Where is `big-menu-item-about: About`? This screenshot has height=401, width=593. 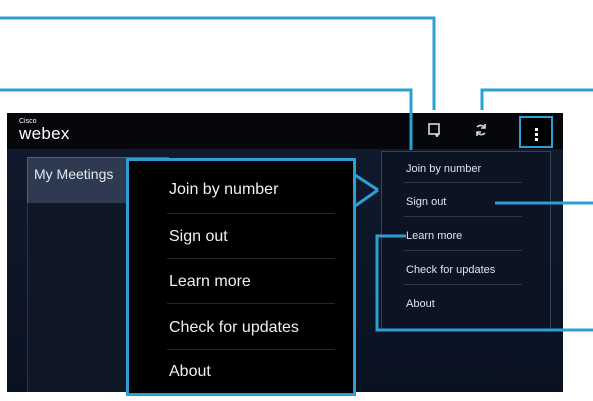
big-menu-item-about: About is located at coordinates (190, 372).